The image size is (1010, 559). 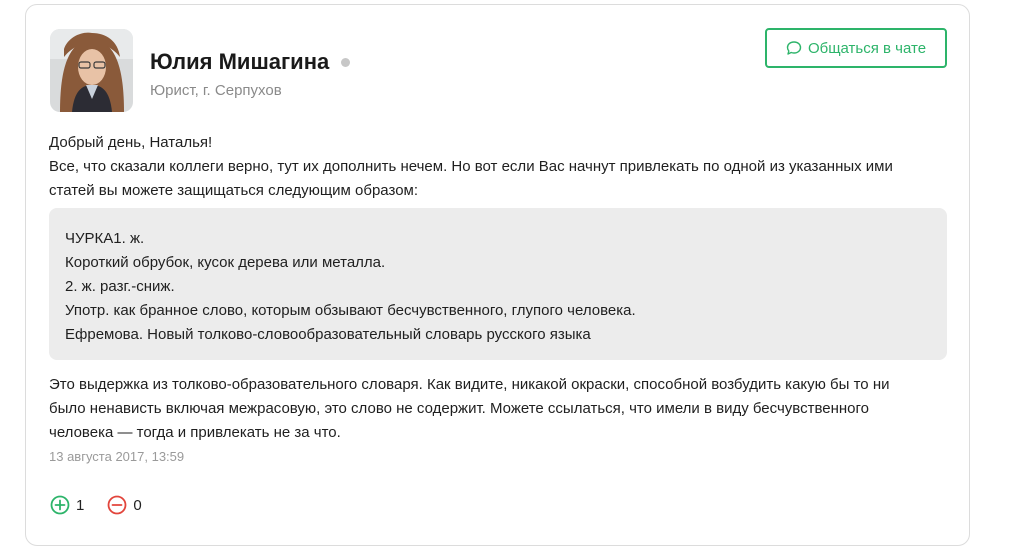 I want to click on chat-bubble-icon, so click(x=794, y=48).